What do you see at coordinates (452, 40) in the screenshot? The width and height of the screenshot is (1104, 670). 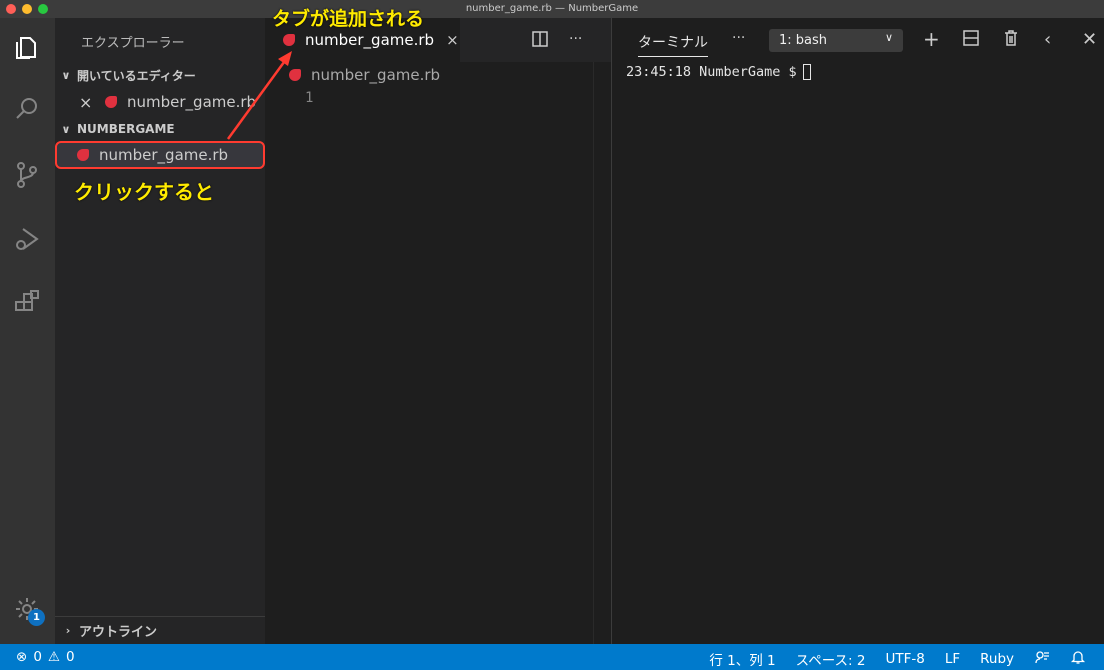 I see `tab-close-icon: ×` at bounding box center [452, 40].